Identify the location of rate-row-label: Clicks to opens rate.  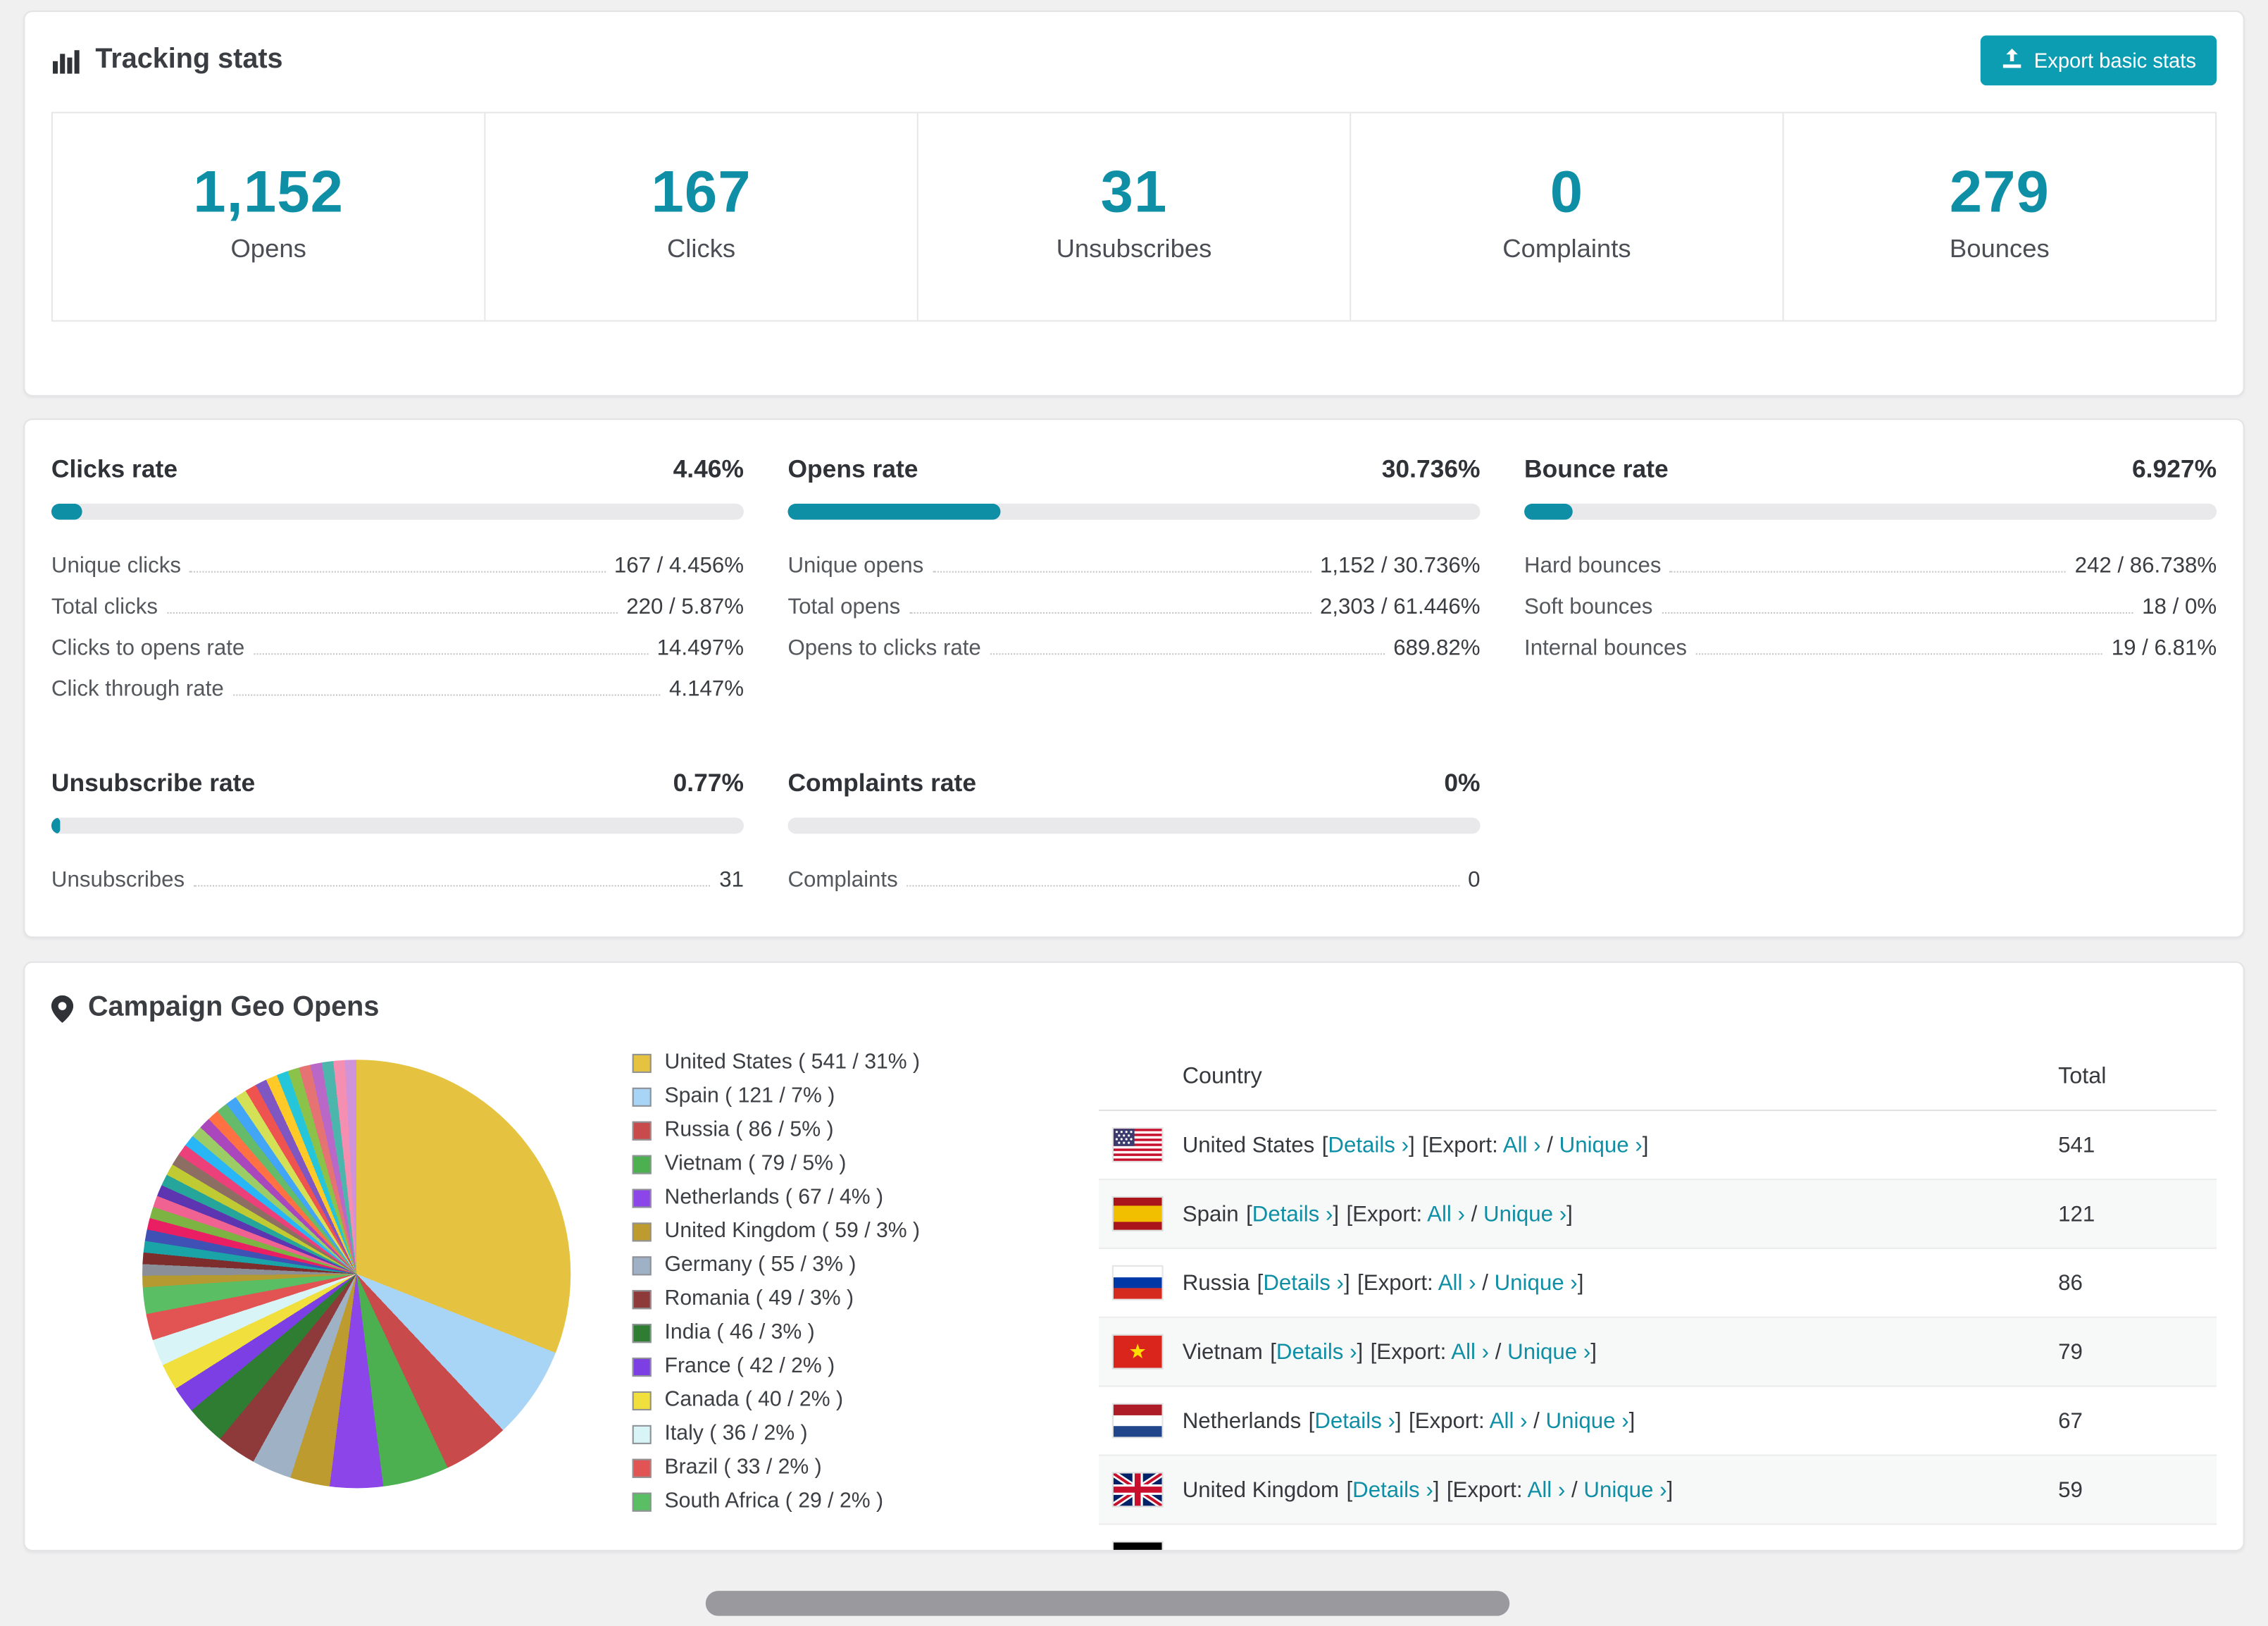
(148, 648).